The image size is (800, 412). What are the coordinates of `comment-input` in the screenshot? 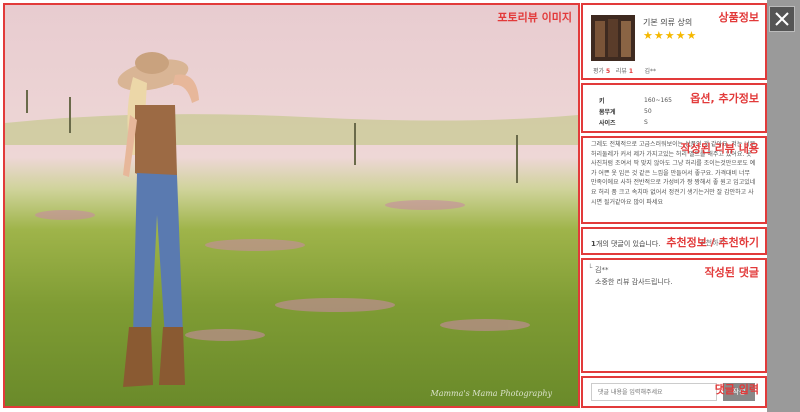 It's located at (654, 392).